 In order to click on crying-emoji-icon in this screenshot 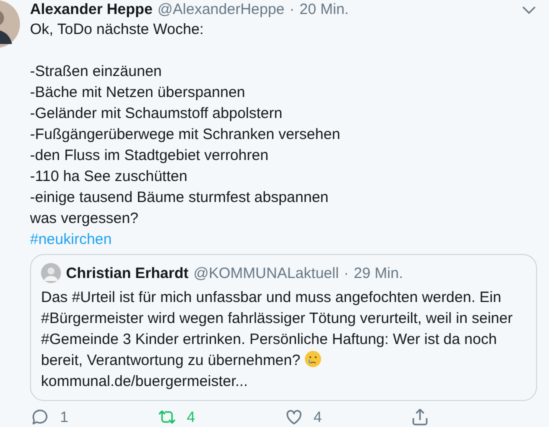, I will do `click(313, 359)`.